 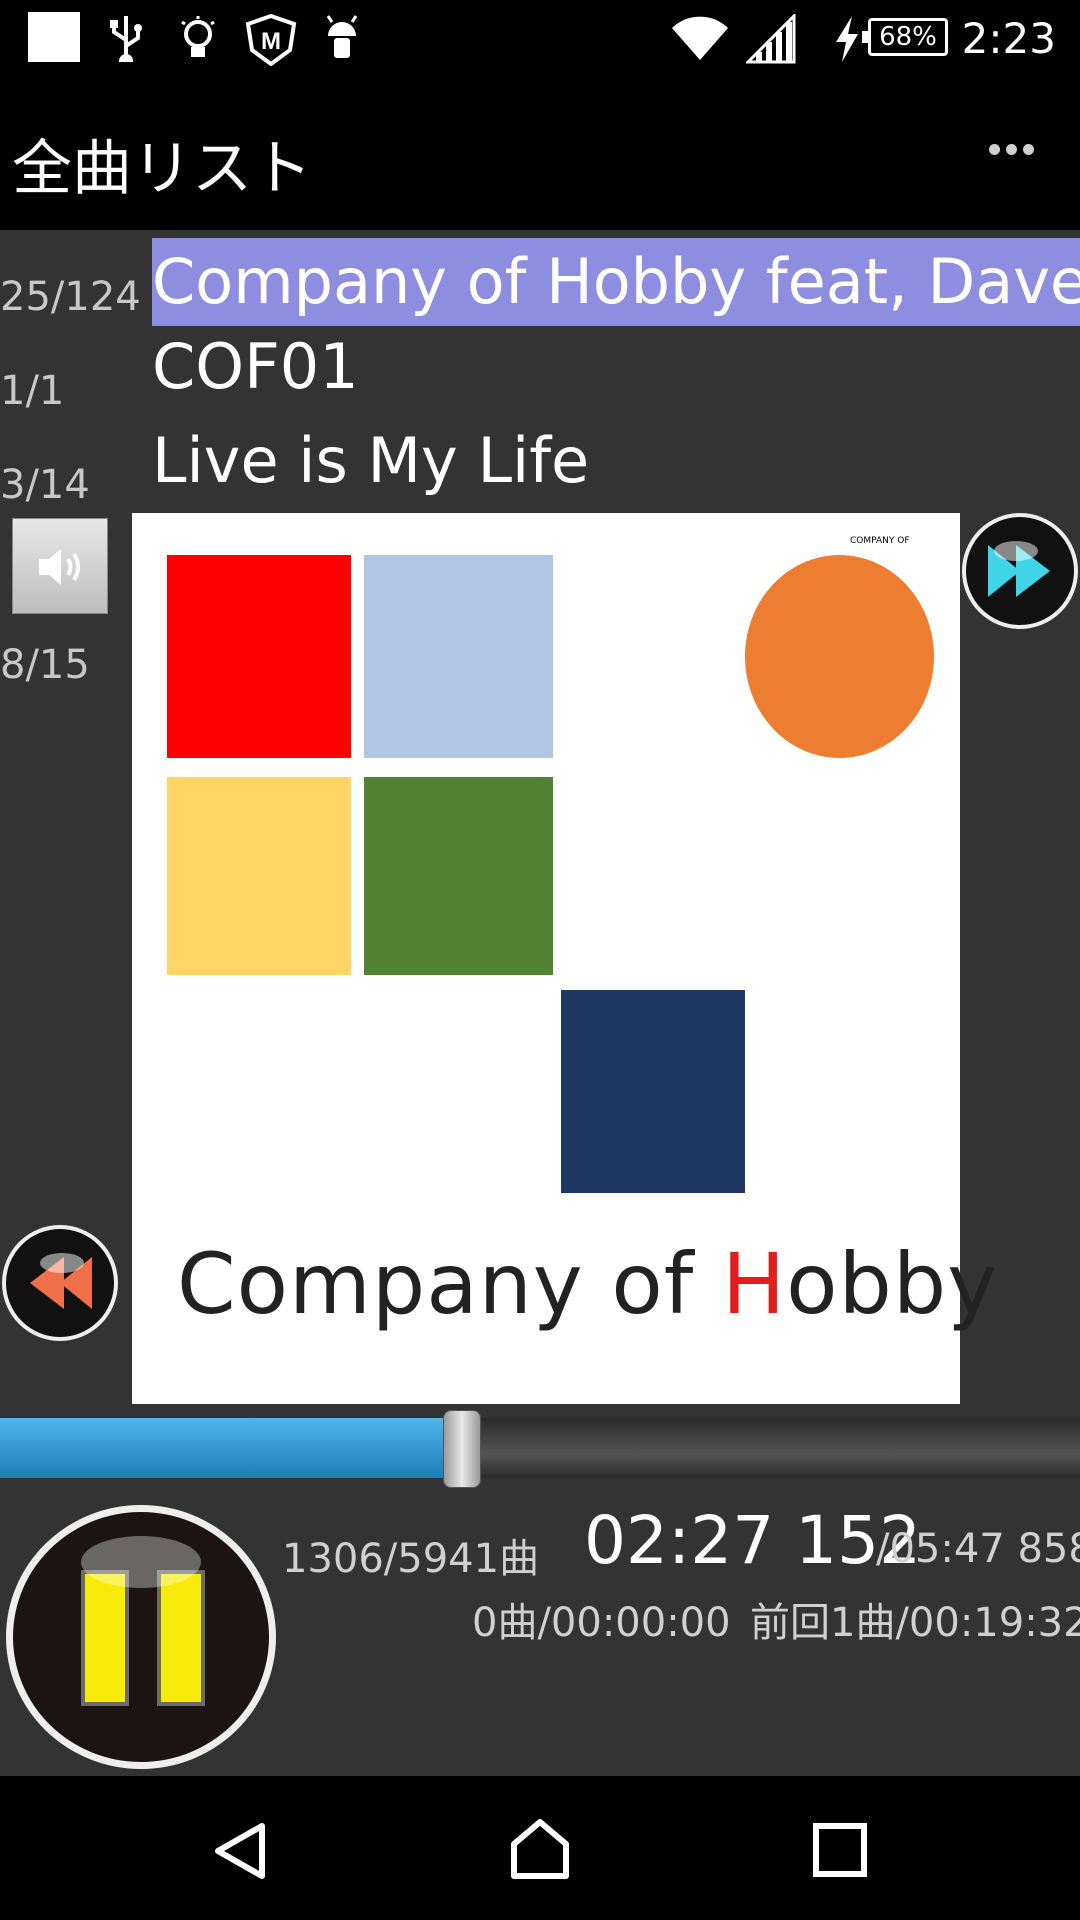 What do you see at coordinates (70, 297) in the screenshot?
I see `title-index: 25/124` at bounding box center [70, 297].